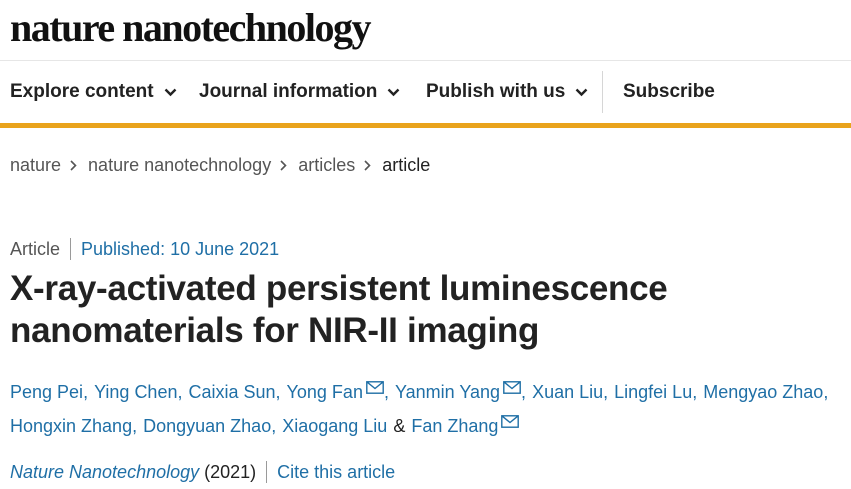 The width and height of the screenshot is (851, 489). Describe the element at coordinates (288, 91) in the screenshot. I see `nav-item-label: Journal information` at that location.